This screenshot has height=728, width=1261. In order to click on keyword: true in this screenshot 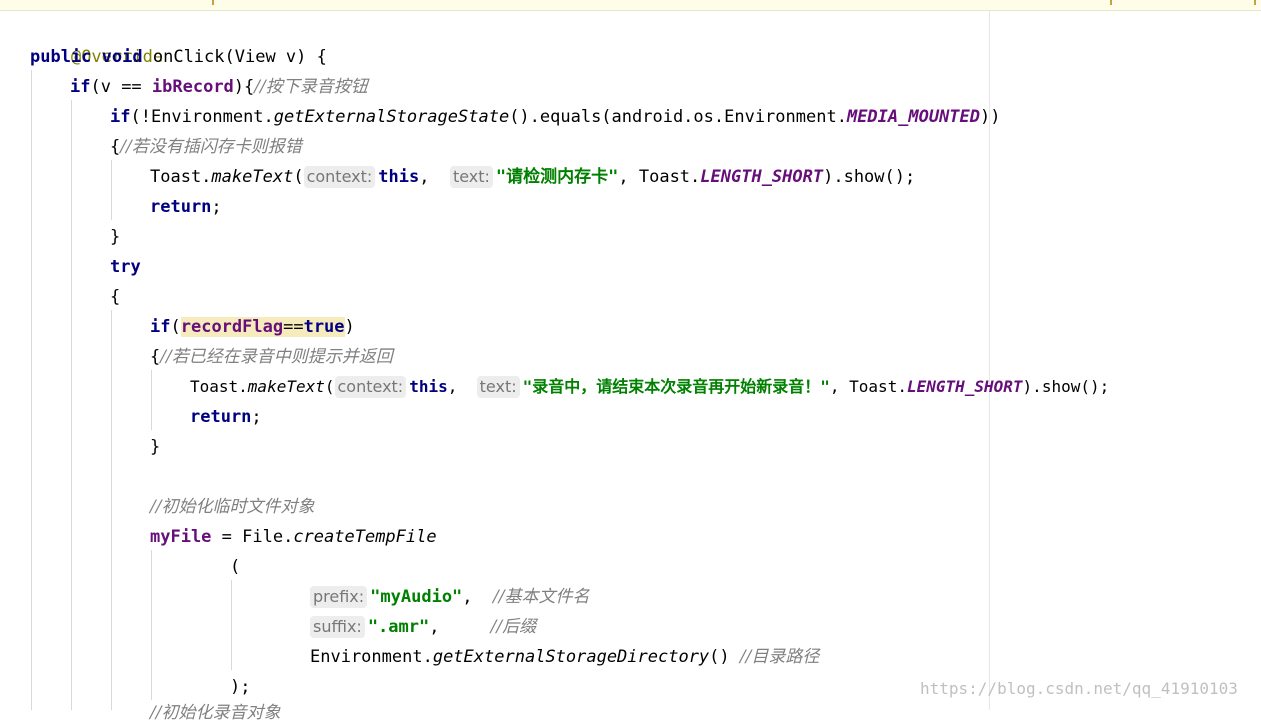, I will do `click(324, 327)`.